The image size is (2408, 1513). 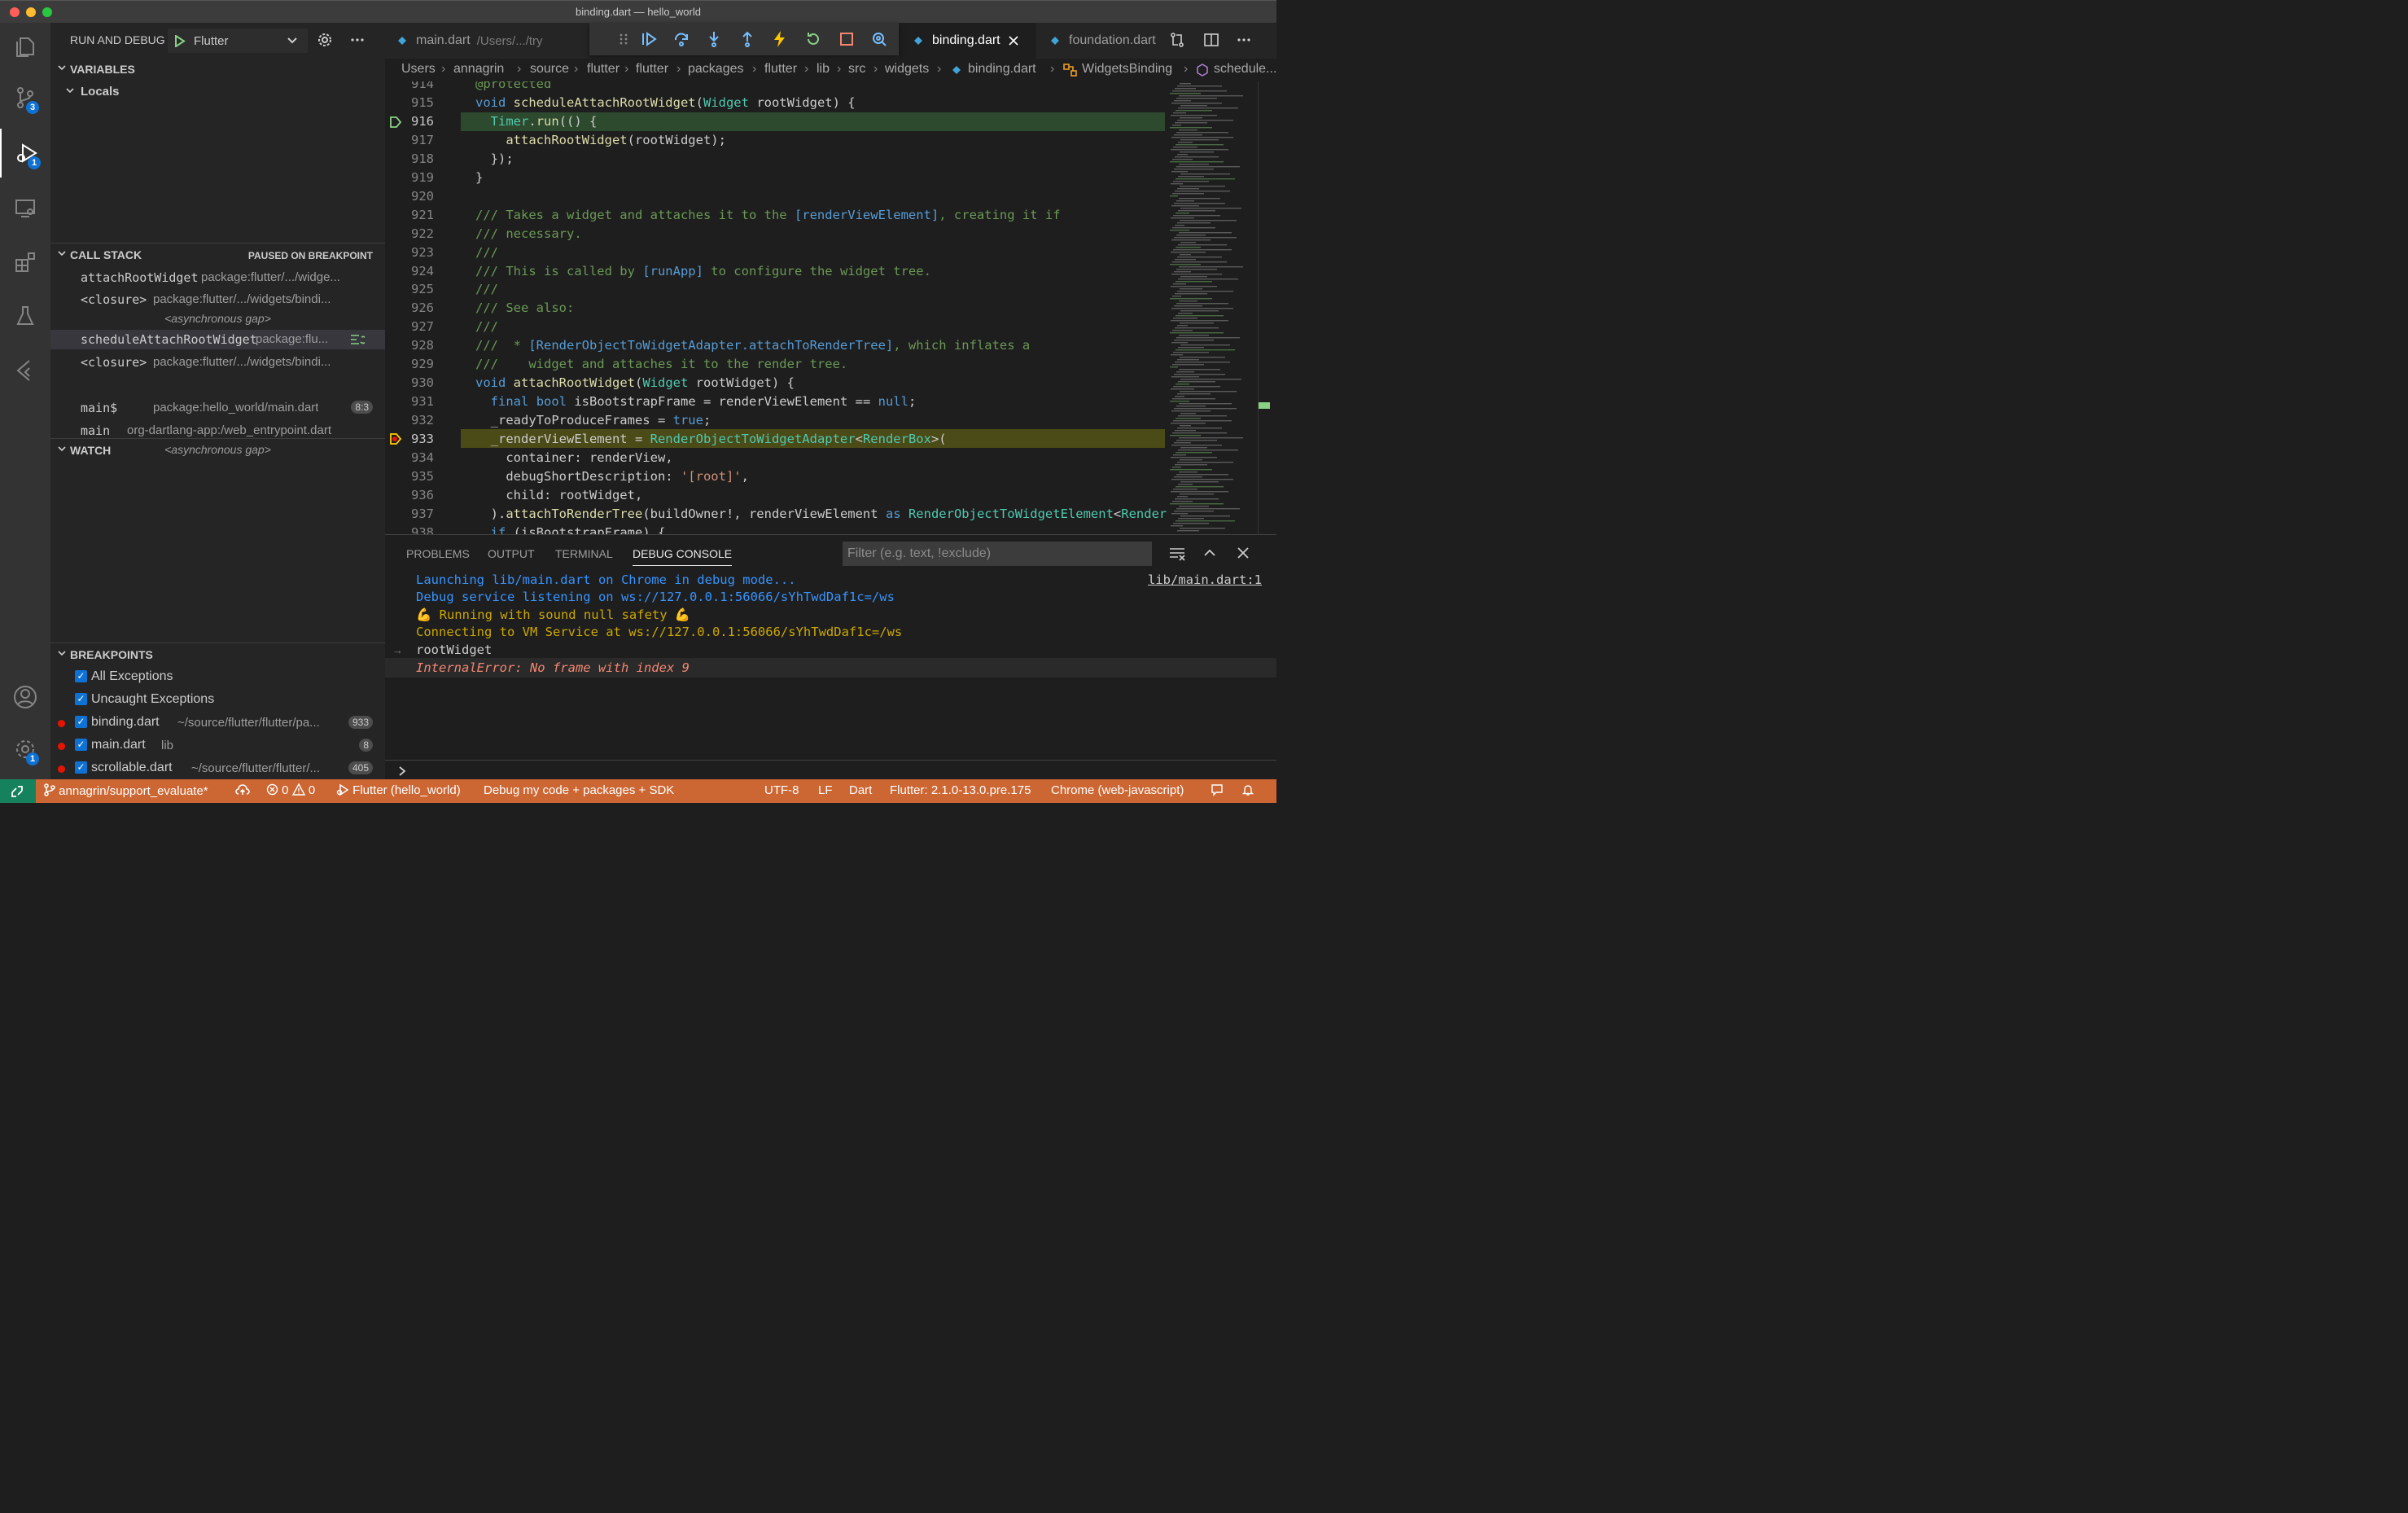 What do you see at coordinates (410, 271) in the screenshot?
I see `line-number: 924` at bounding box center [410, 271].